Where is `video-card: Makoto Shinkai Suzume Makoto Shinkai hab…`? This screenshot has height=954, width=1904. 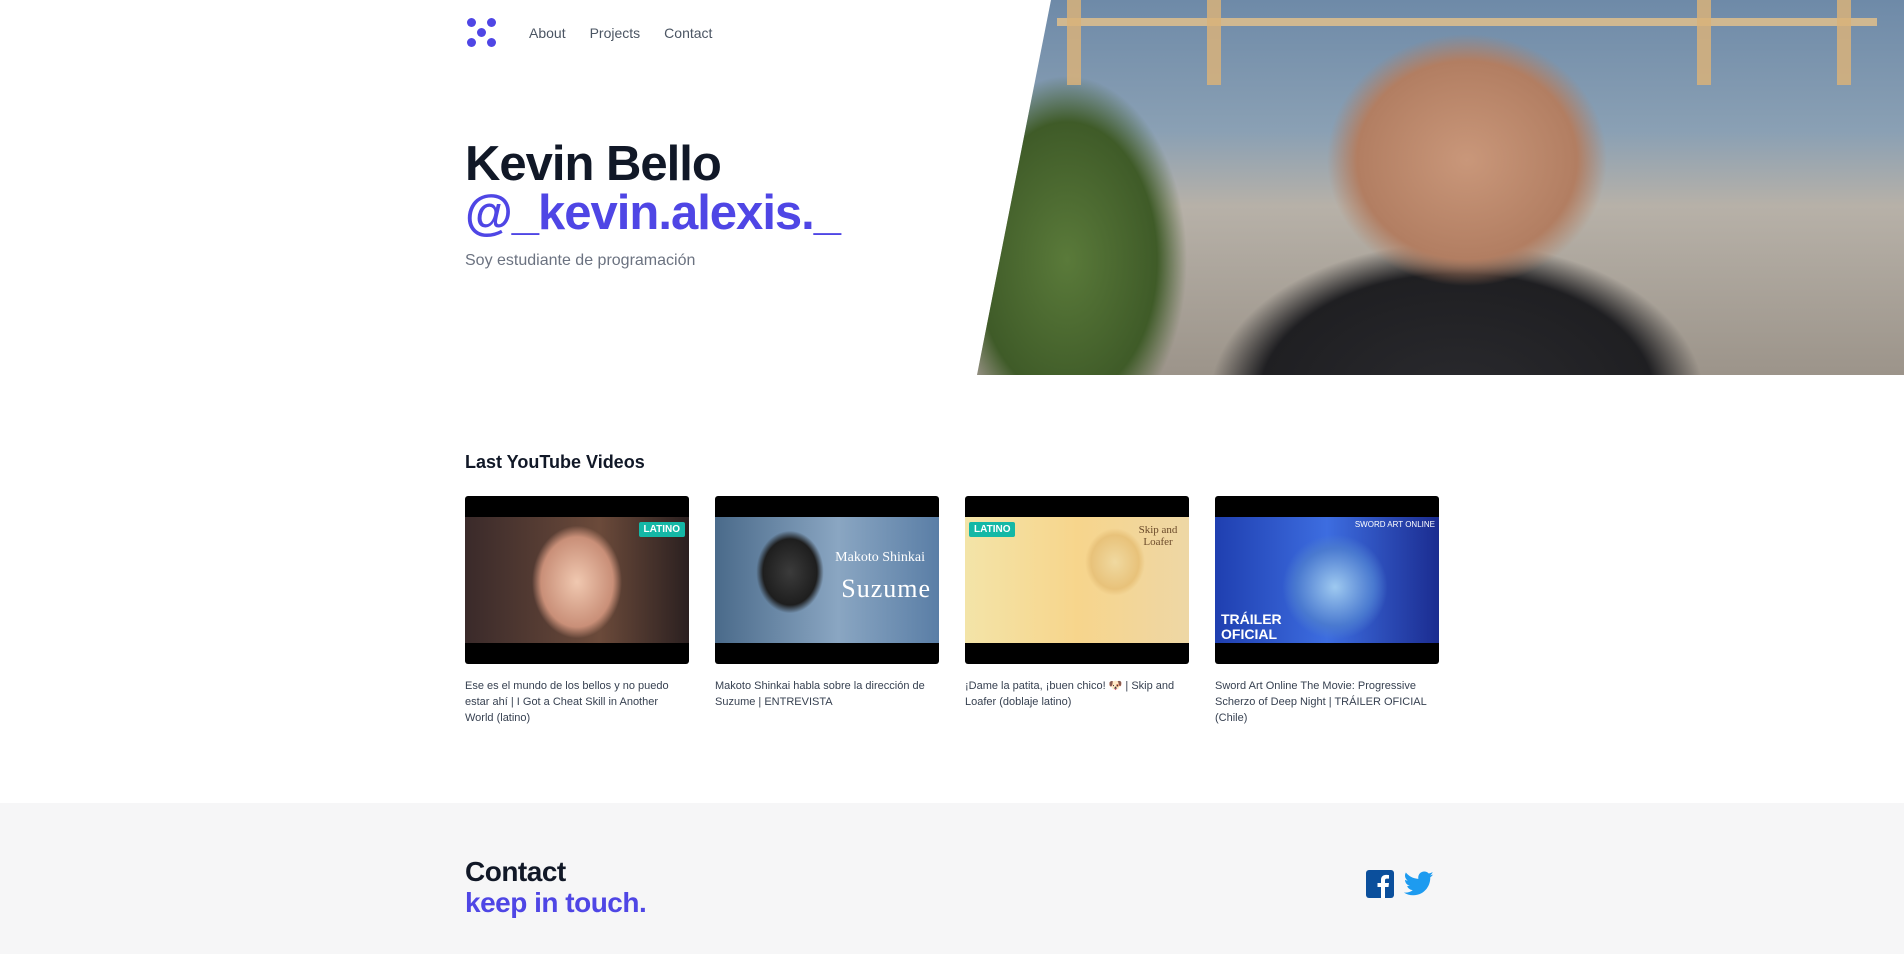 video-card: Makoto Shinkai Suzume Makoto Shinkai hab… is located at coordinates (827, 611).